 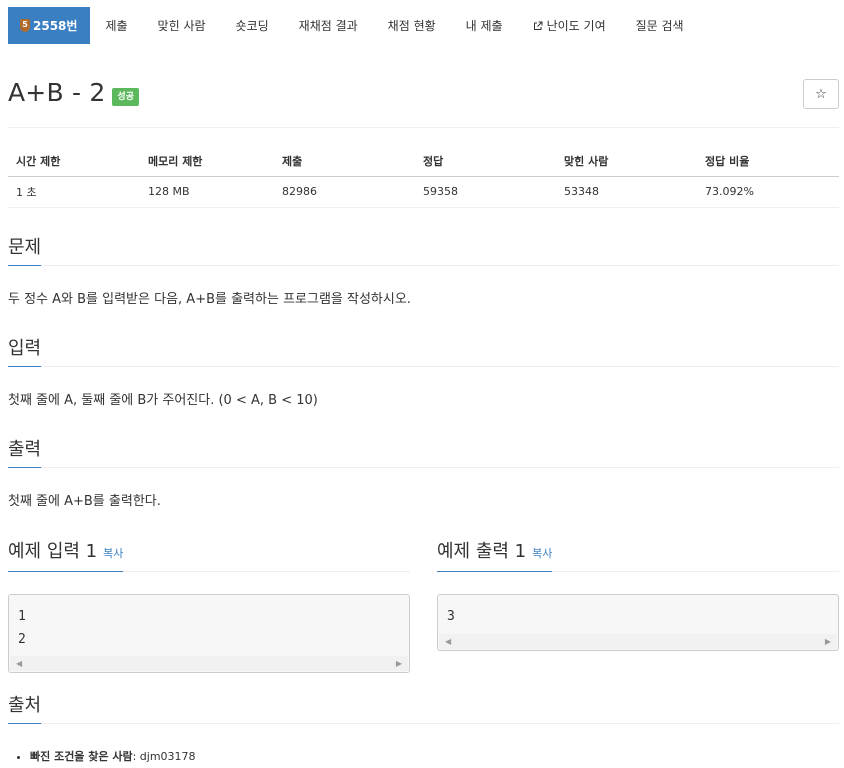 What do you see at coordinates (660, 25) in the screenshot?
I see `nav-question-search: 질문 검색` at bounding box center [660, 25].